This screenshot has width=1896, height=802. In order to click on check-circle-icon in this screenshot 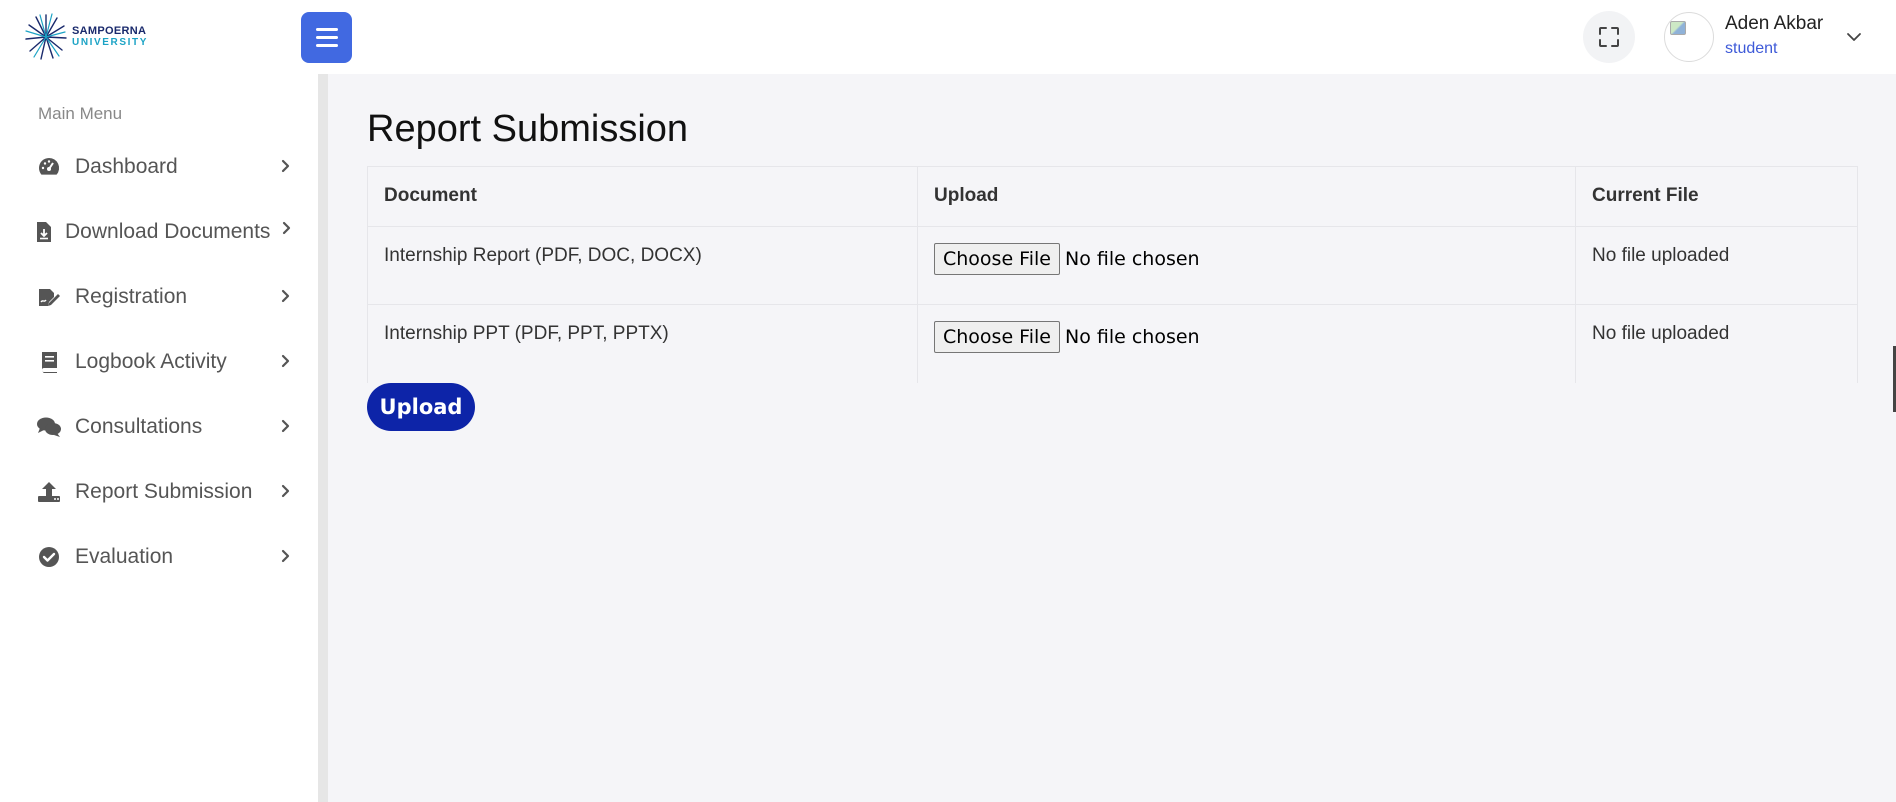, I will do `click(49, 557)`.